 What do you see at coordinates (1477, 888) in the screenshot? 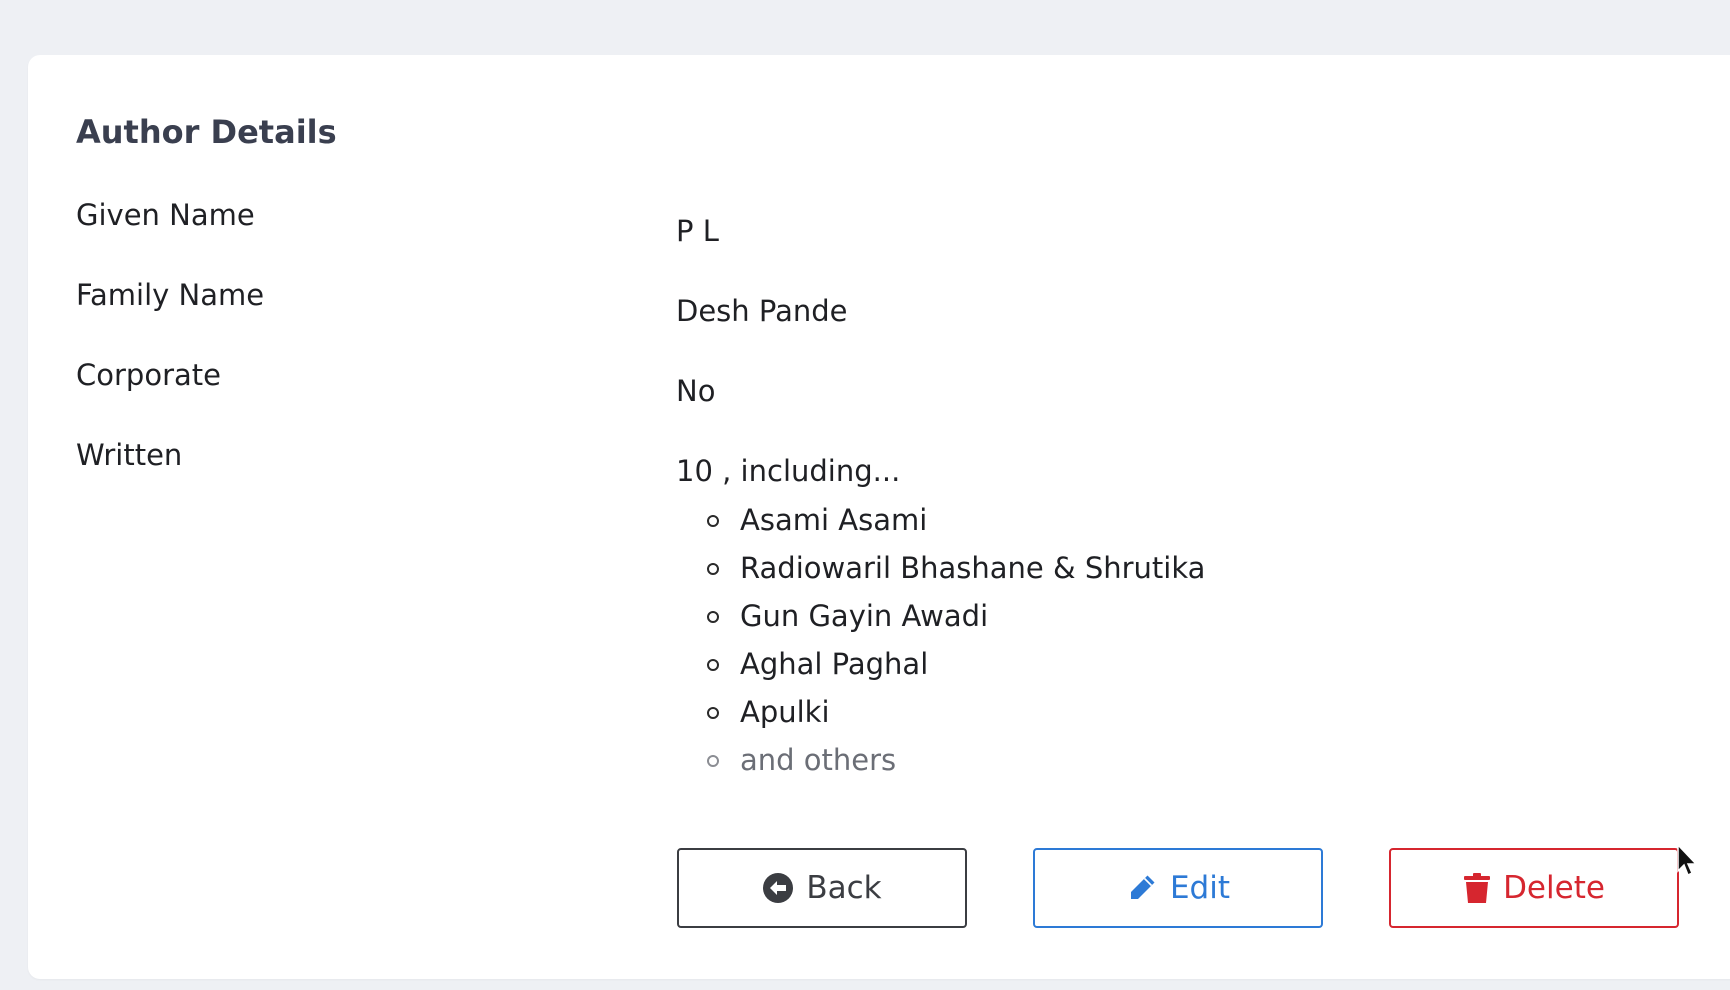
I see `trash-icon` at bounding box center [1477, 888].